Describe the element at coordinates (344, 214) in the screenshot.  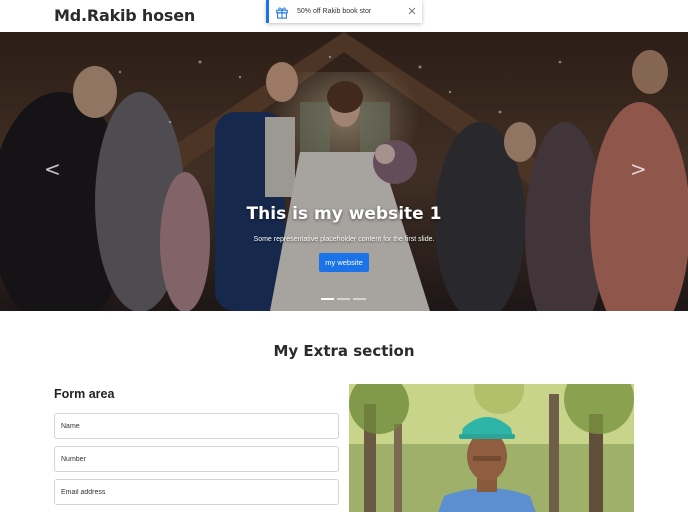
I see `slide-title: This is my website 1` at that location.